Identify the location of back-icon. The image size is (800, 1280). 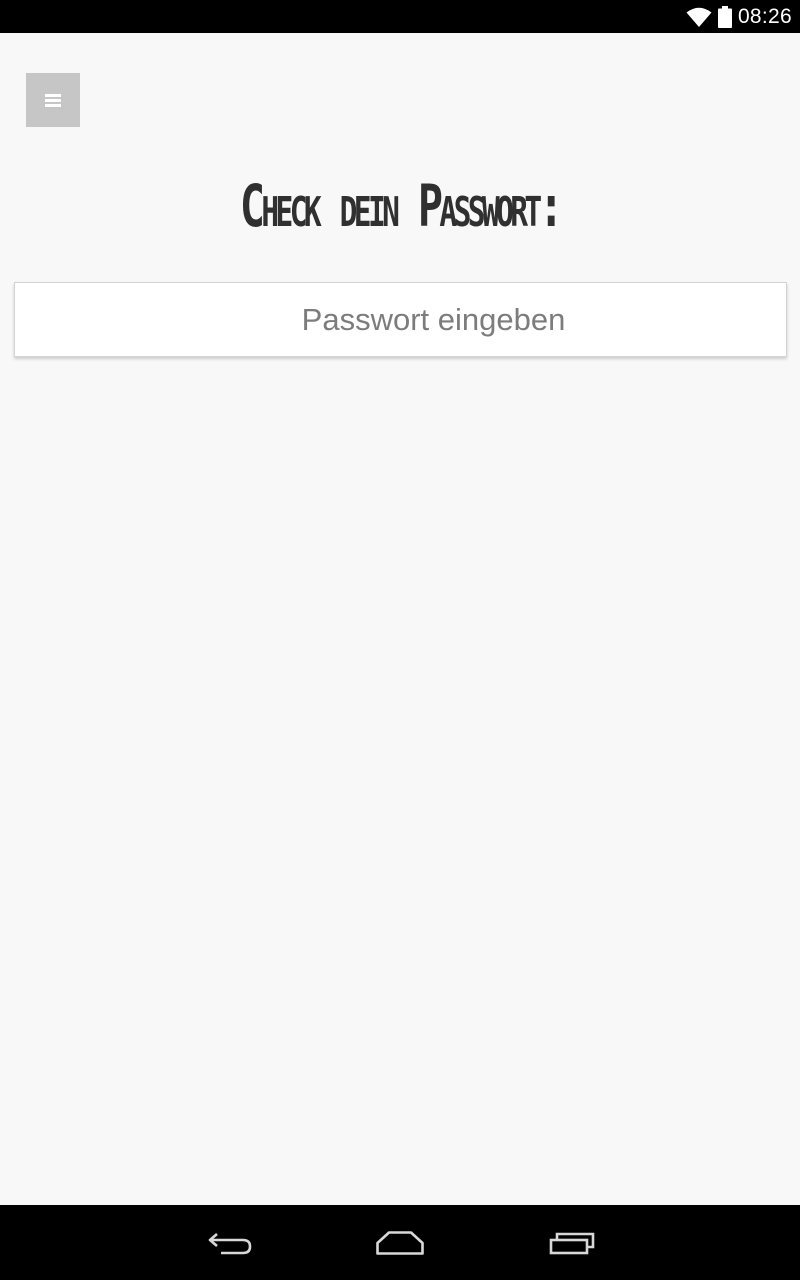
(230, 1243).